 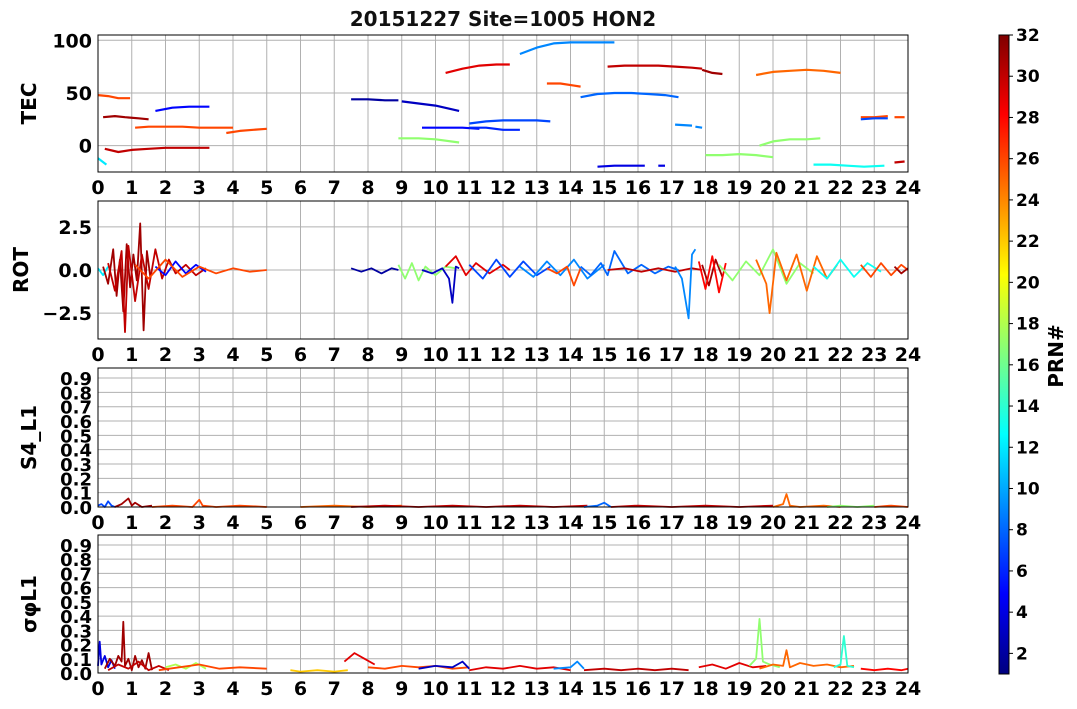 I want to click on y-axis-label: σφL1, so click(x=29, y=604).